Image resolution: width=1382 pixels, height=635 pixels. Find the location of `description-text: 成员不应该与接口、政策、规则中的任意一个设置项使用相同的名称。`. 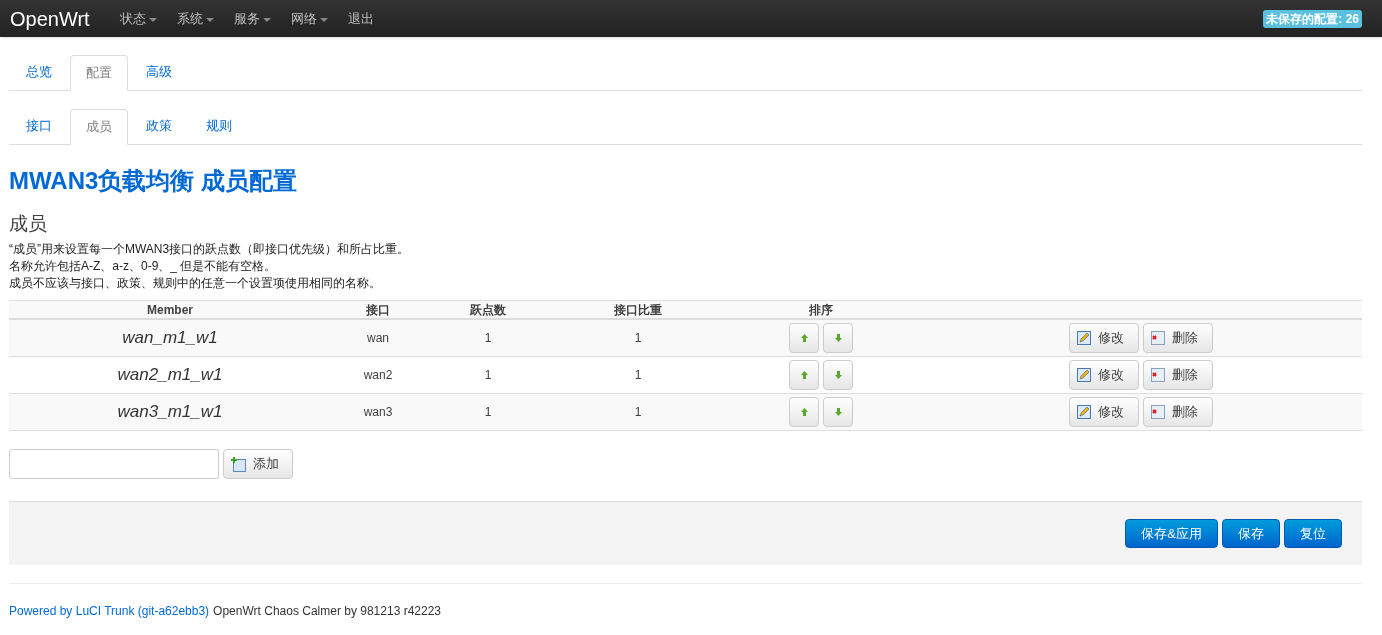

description-text: 成员不应该与接口、政策、规则中的任意一个设置项使用相同的名称。 is located at coordinates (195, 283).